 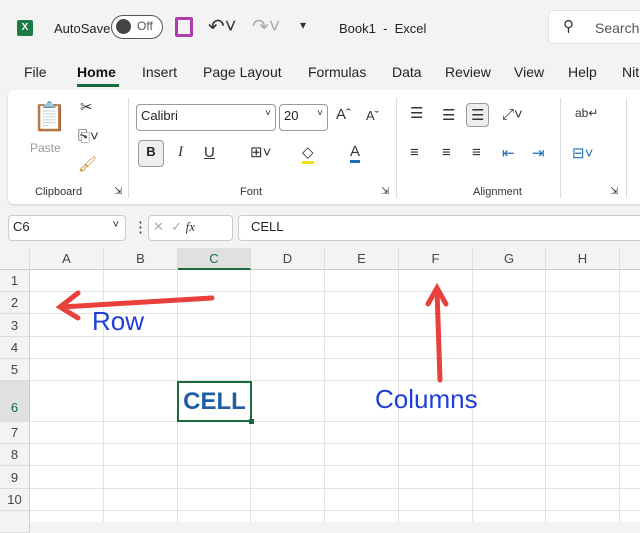 I want to click on row-annotation: Row, so click(x=118, y=321).